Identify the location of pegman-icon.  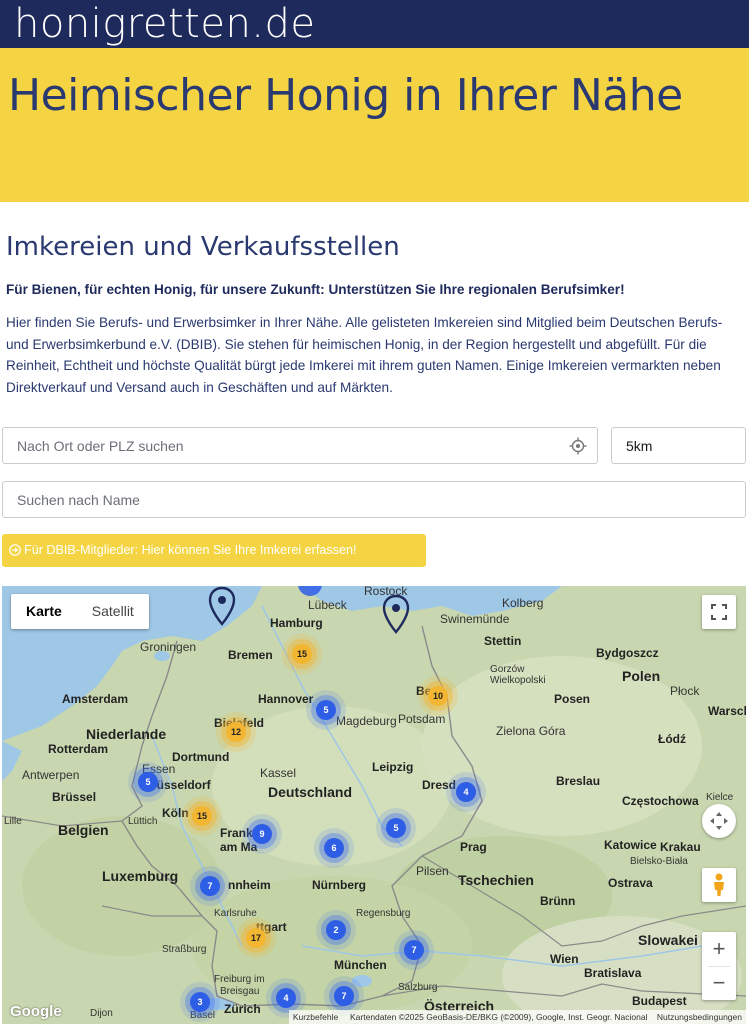
(719, 884).